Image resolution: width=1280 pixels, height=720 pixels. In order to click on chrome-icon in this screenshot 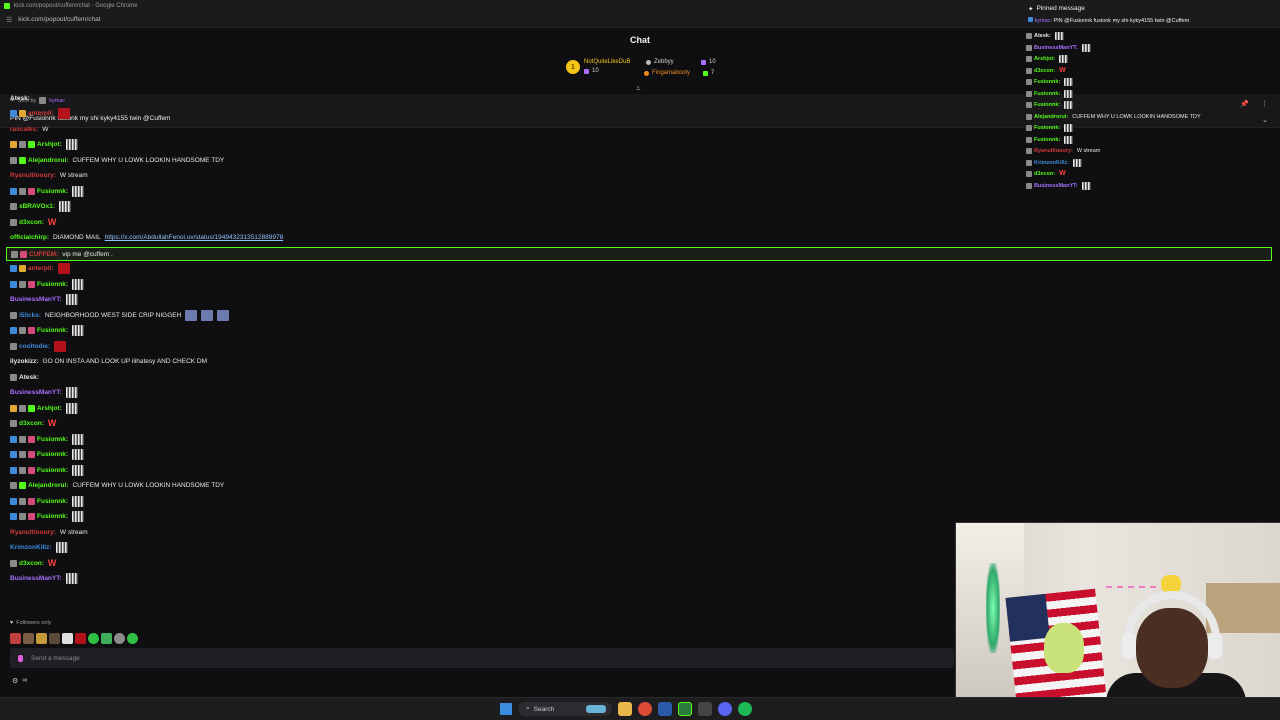, I will do `click(645, 709)`.